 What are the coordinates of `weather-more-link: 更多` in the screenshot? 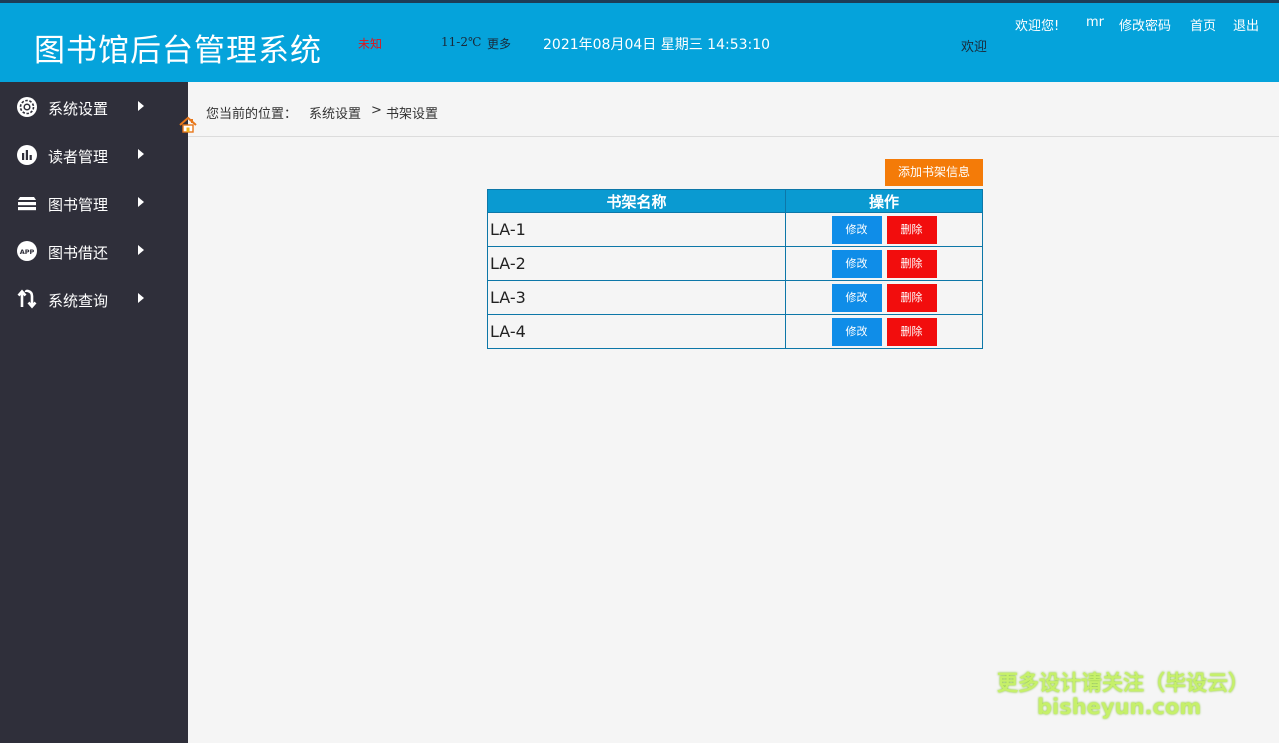 It's located at (499, 43).